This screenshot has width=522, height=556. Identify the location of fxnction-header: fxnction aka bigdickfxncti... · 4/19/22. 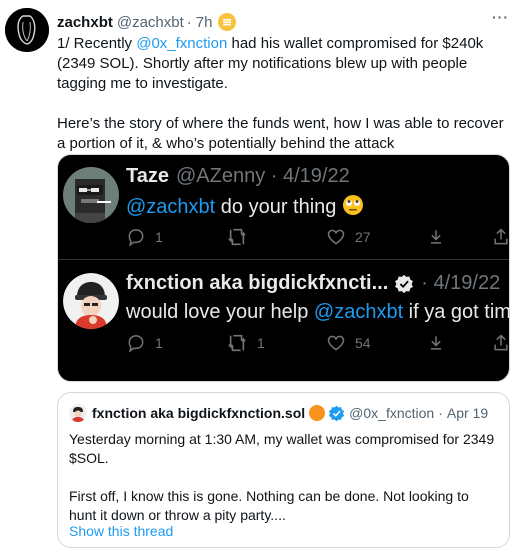
(313, 283).